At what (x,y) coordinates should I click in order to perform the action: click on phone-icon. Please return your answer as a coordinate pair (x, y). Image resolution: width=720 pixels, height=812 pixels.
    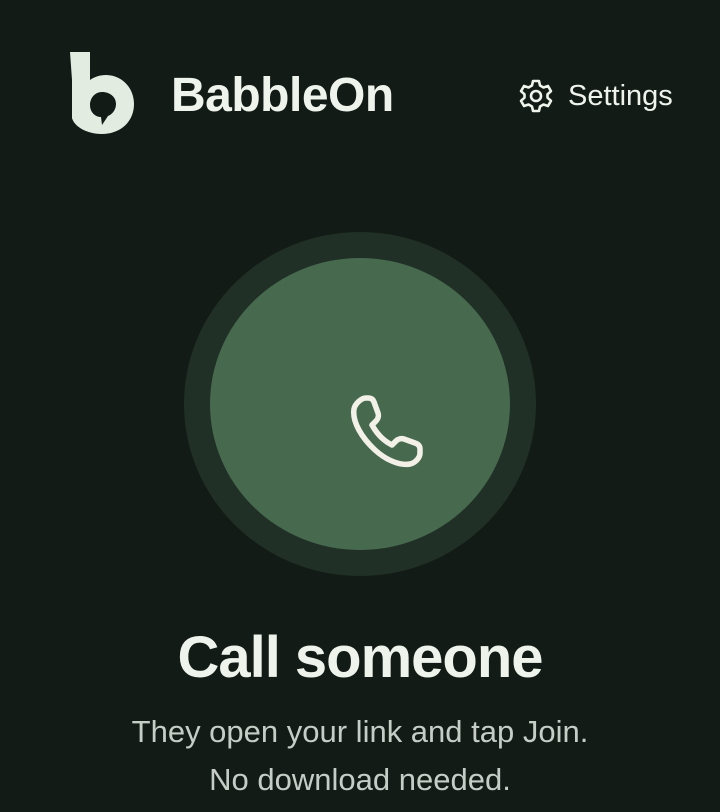
    Looking at the image, I should click on (386, 430).